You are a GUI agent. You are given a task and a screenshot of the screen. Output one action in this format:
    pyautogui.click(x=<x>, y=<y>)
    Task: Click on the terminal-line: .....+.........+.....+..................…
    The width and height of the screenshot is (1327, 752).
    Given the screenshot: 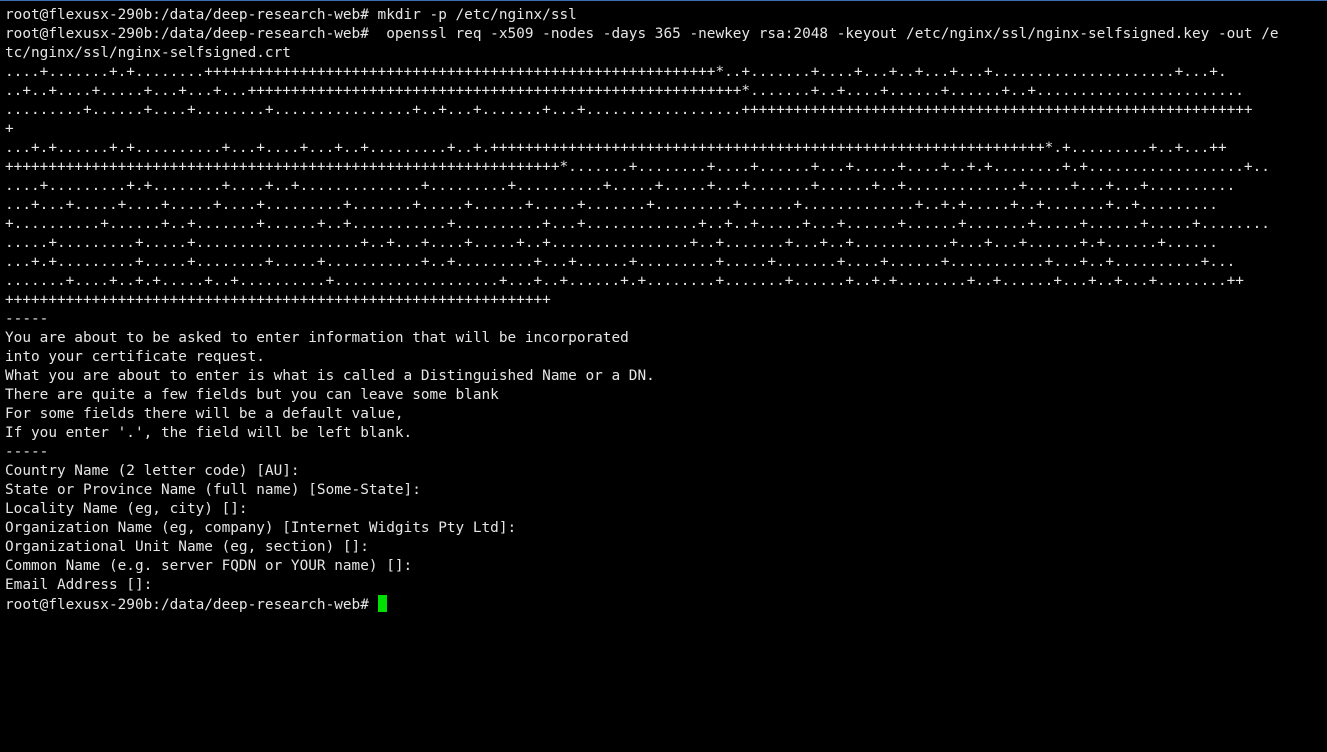 What is the action you would take?
    pyautogui.click(x=611, y=243)
    